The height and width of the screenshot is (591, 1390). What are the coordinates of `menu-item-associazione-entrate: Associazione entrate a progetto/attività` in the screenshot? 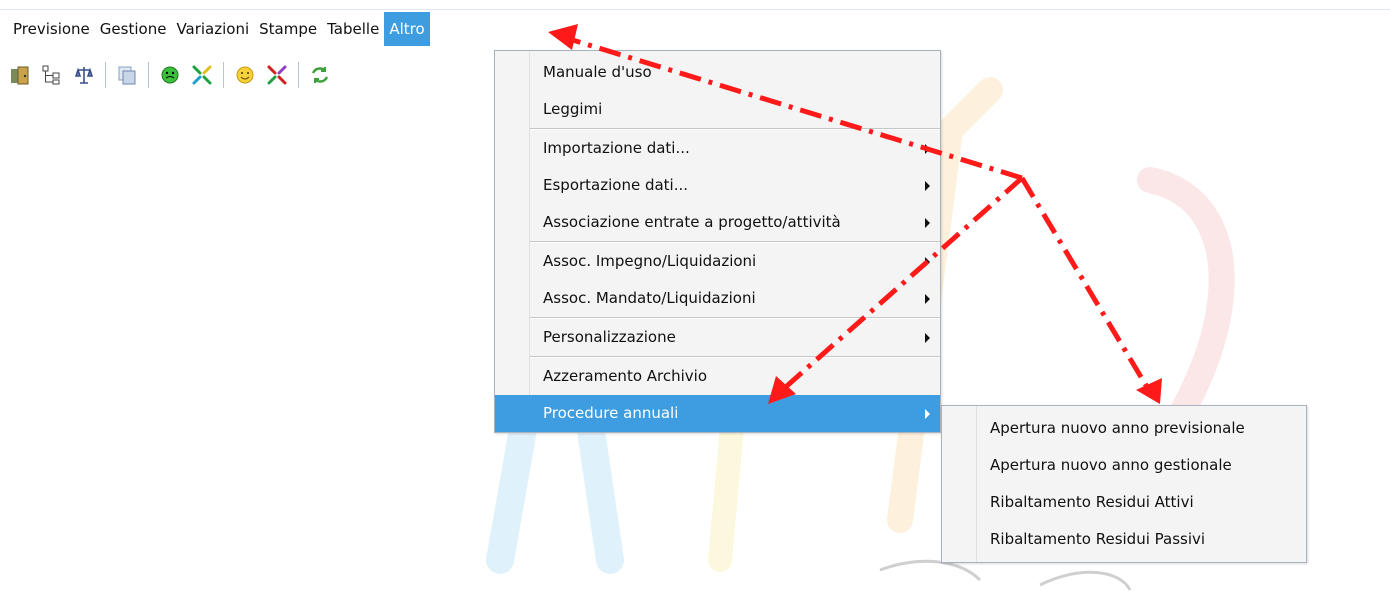 It's located at (717, 222).